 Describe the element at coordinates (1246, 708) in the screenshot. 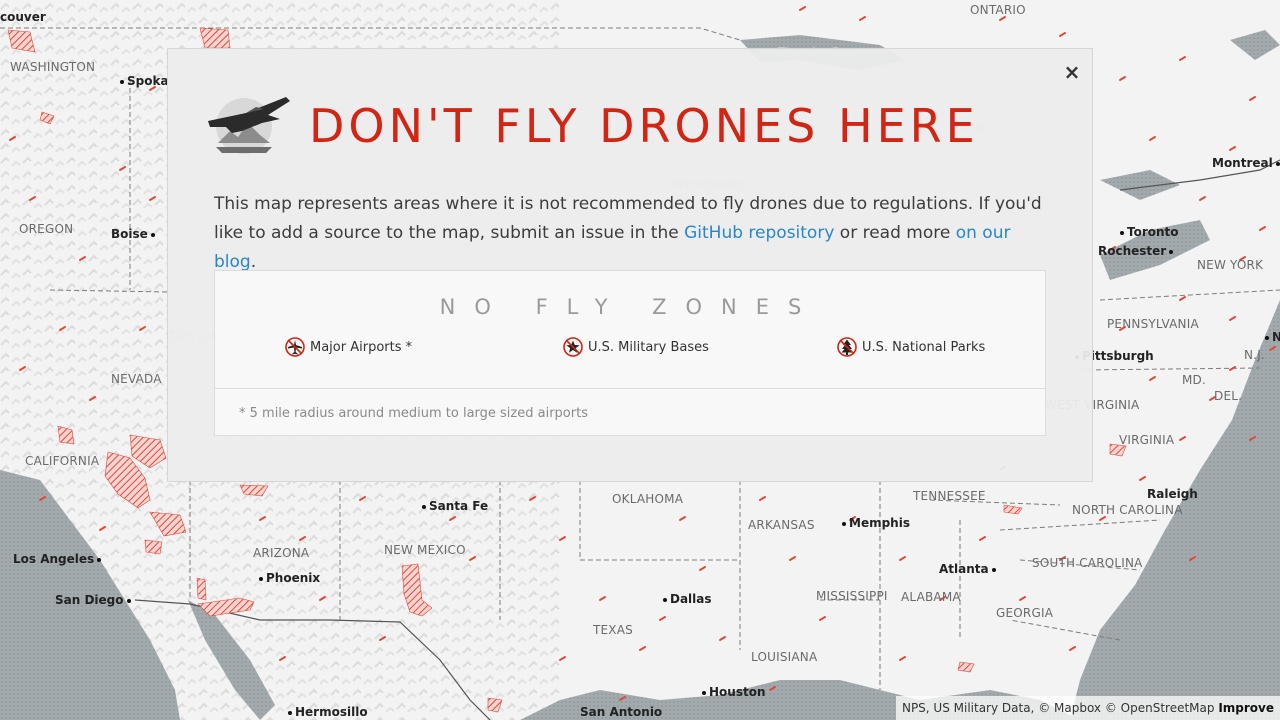

I see `improve-map-link: Improve` at that location.